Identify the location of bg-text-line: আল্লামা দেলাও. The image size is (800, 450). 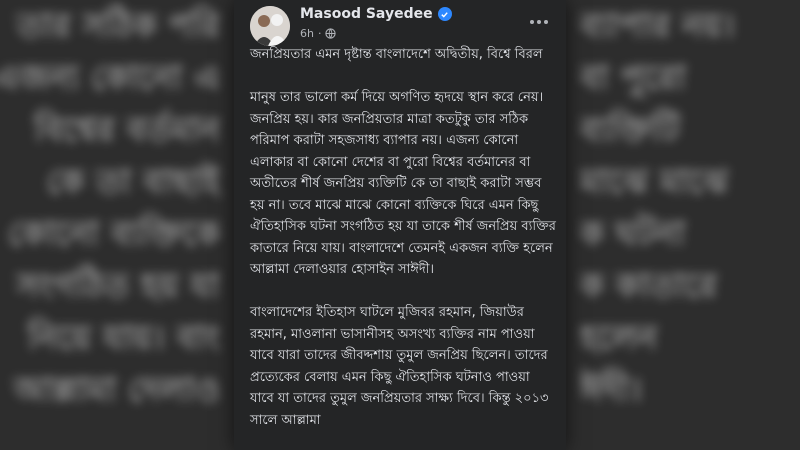
(116, 390).